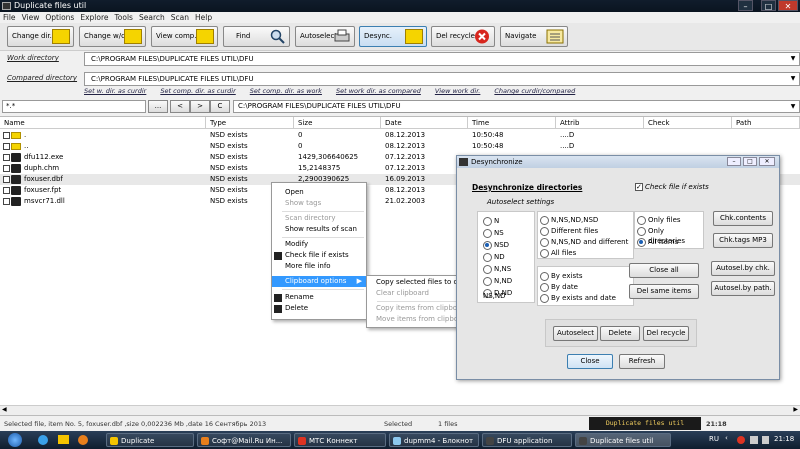  Describe the element at coordinates (620, 333) in the screenshot. I see `delete-dialog-button: Delete` at that location.